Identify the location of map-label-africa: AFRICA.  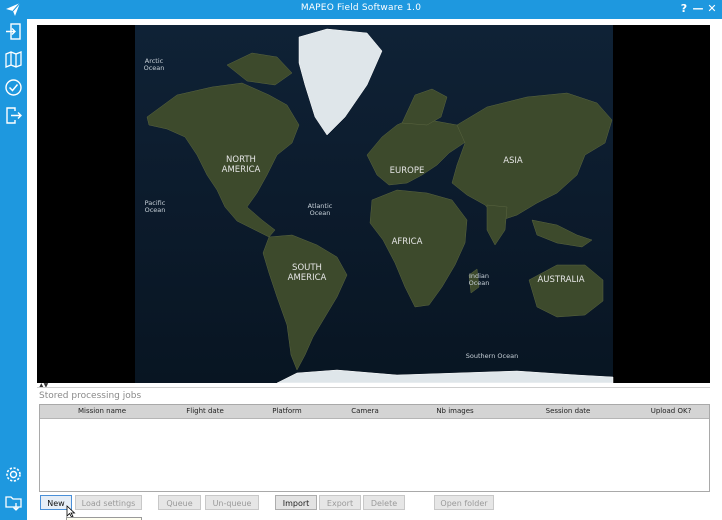
(407, 242).